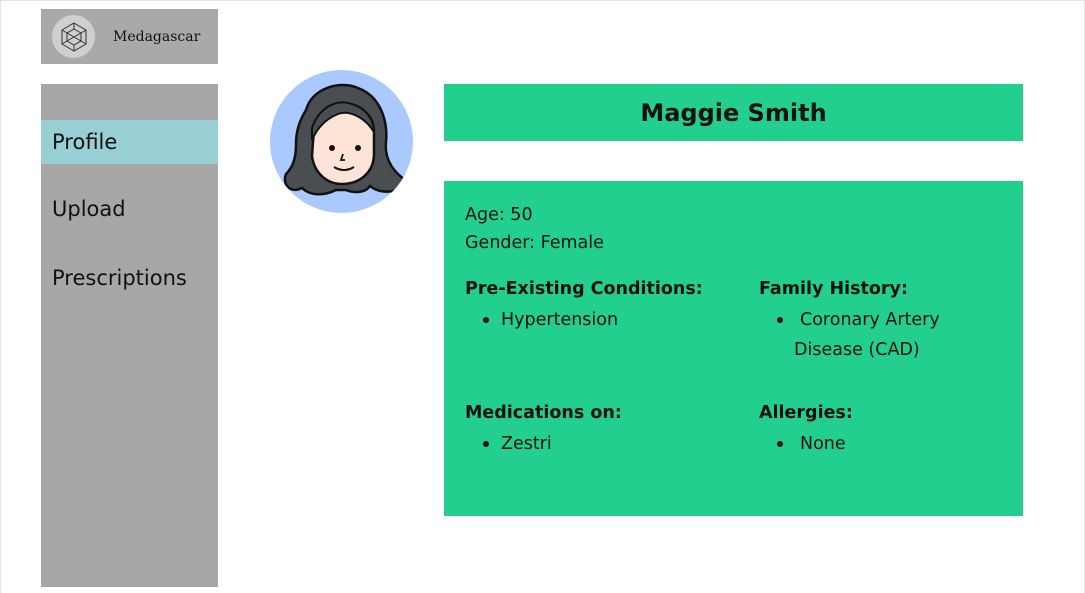  What do you see at coordinates (560, 320) in the screenshot?
I see `list-item-text: Hypertension` at bounding box center [560, 320].